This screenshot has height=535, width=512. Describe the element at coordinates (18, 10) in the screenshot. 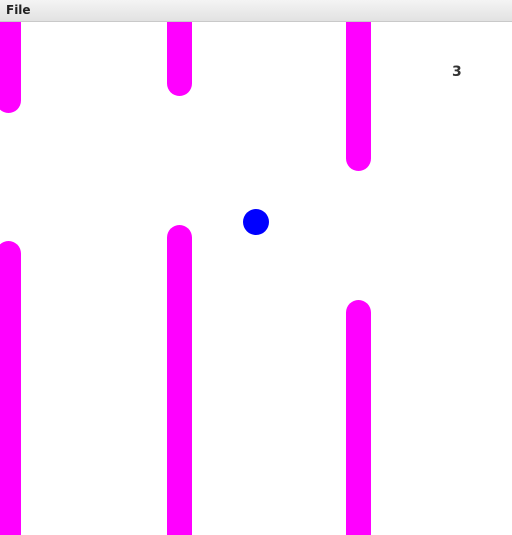

I see `menu-file: File` at that location.